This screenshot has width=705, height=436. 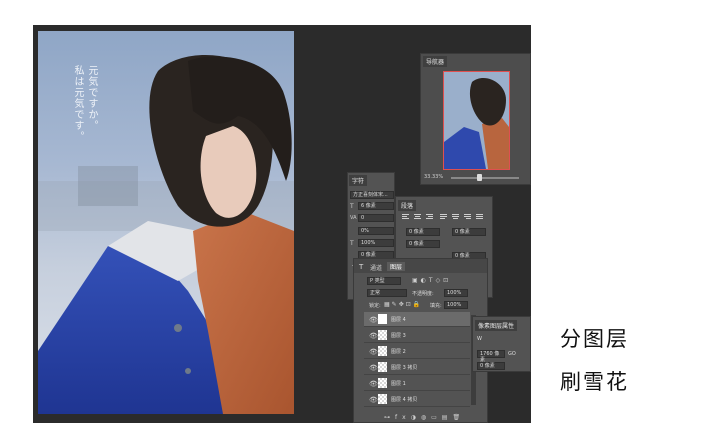 I want to click on layer-row: 👁 图层 3 拷贝, so click(x=417, y=367).